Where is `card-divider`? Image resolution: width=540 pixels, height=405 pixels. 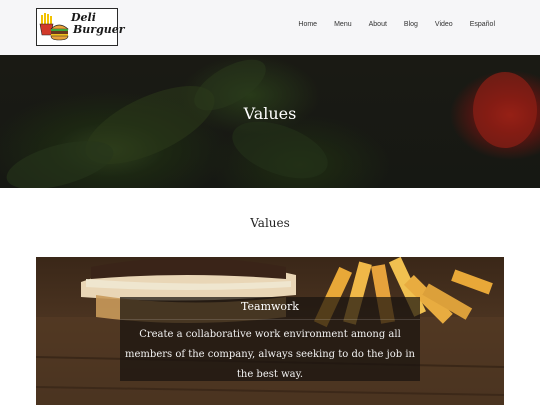 card-divider is located at coordinates (270, 319).